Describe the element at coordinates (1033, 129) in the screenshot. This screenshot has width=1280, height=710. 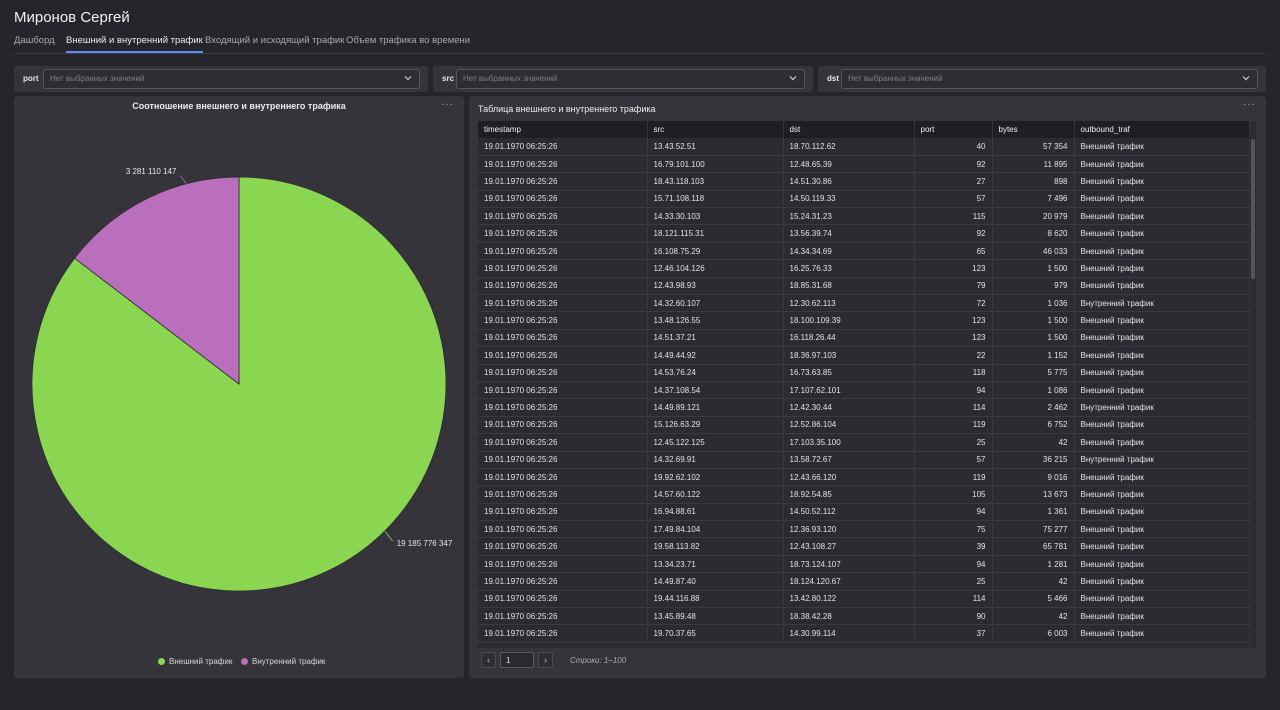
I see `column-header-bytes: bytes` at that location.